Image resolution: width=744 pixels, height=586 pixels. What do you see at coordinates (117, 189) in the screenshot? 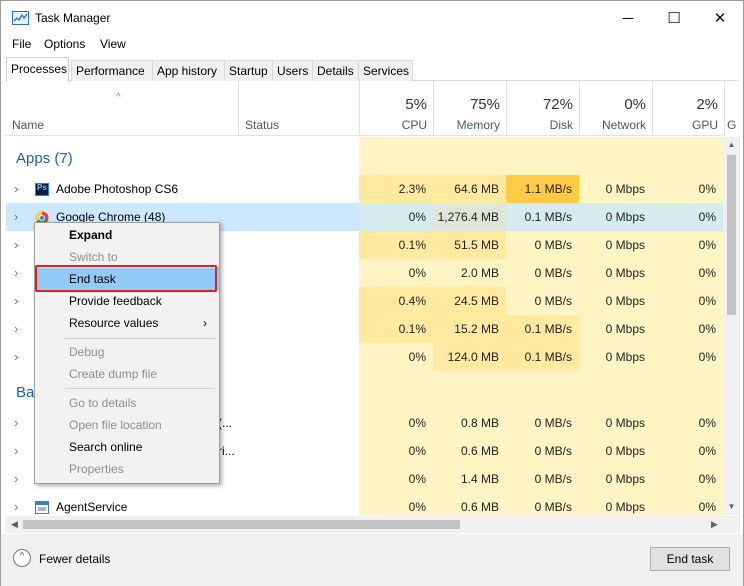
I see `process-name: Adobe Photoshop CS6` at bounding box center [117, 189].